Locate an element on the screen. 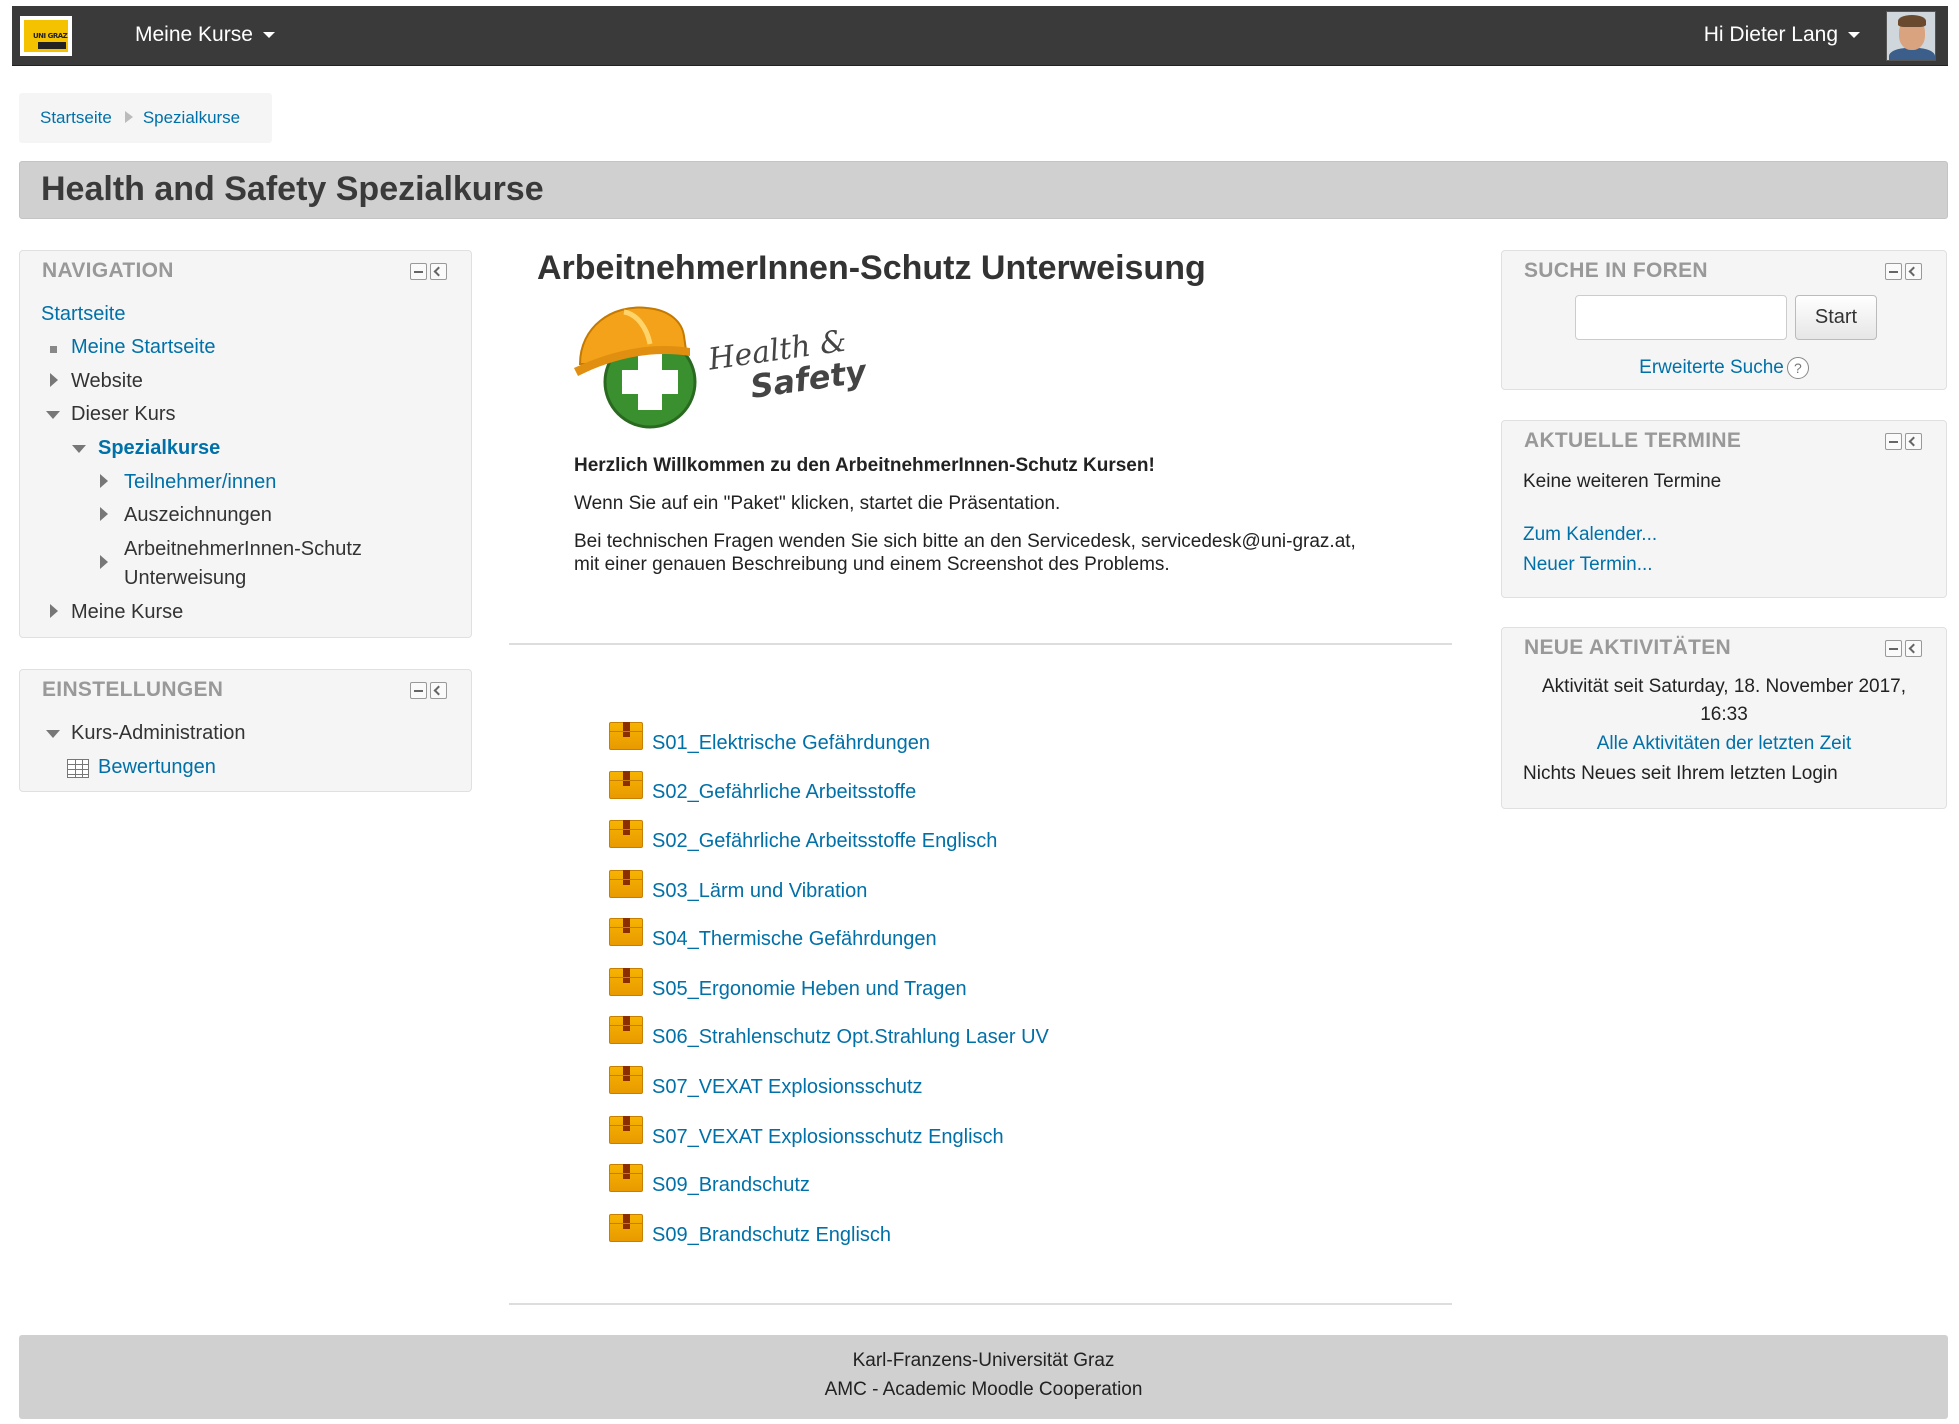  advanced-search-link: Erweiterte Suche is located at coordinates (1711, 367).